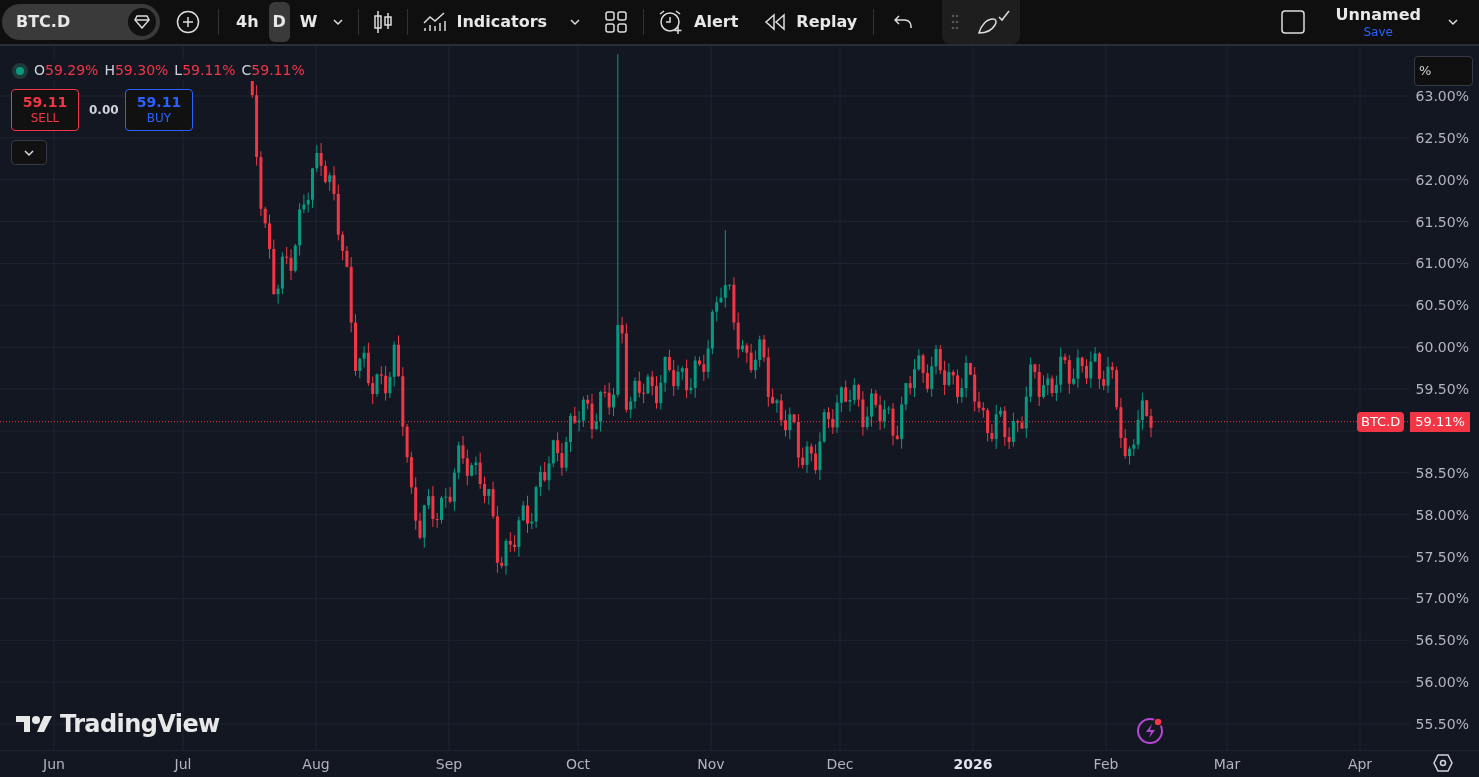 The image size is (1479, 777). What do you see at coordinates (1443, 763) in the screenshot?
I see `settings-icon` at bounding box center [1443, 763].